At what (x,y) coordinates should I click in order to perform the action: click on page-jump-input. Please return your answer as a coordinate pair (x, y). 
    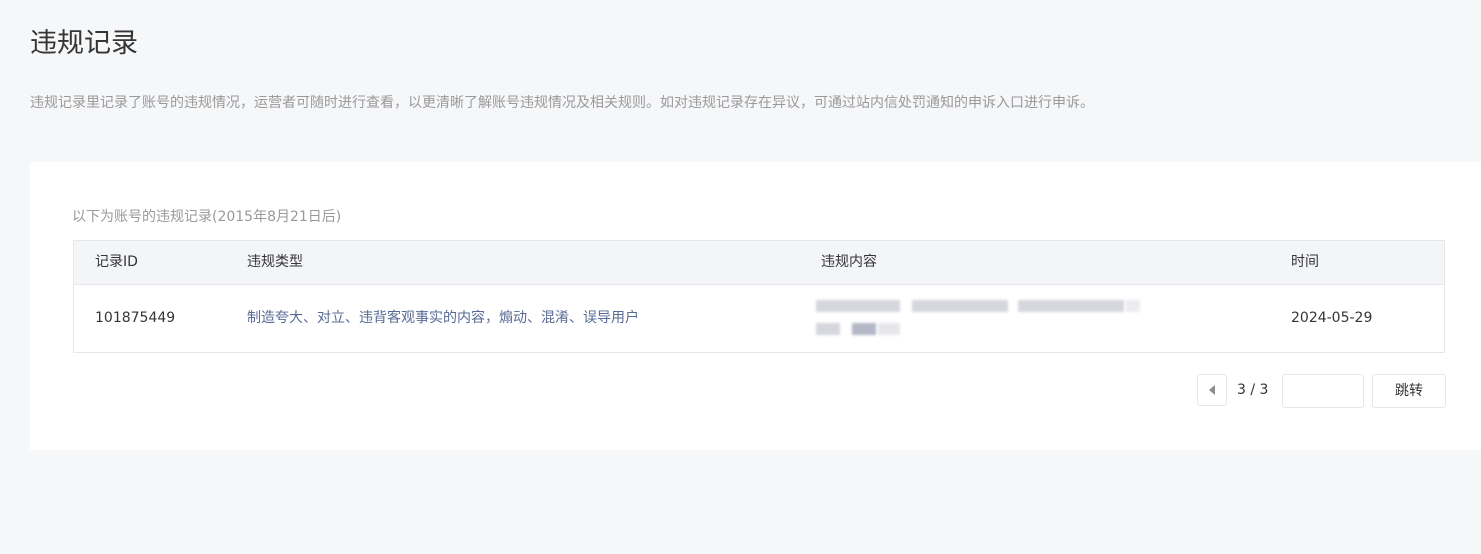
    Looking at the image, I should click on (1323, 391).